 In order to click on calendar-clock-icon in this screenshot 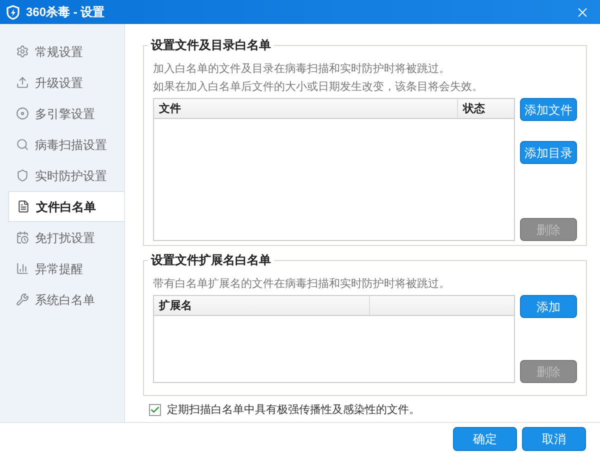, I will do `click(22, 237)`.